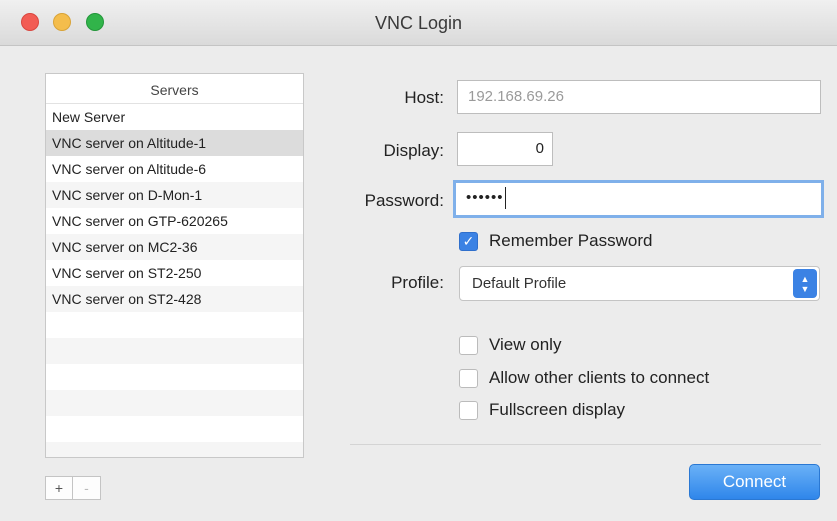  I want to click on fullscreen-label: Fullscreen display, so click(557, 409).